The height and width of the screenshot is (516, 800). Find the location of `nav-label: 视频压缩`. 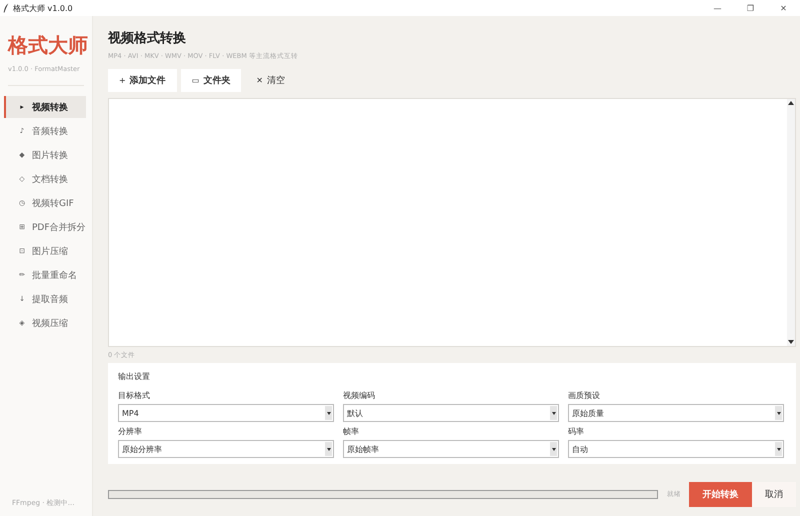

nav-label: 视频压缩 is located at coordinates (50, 324).